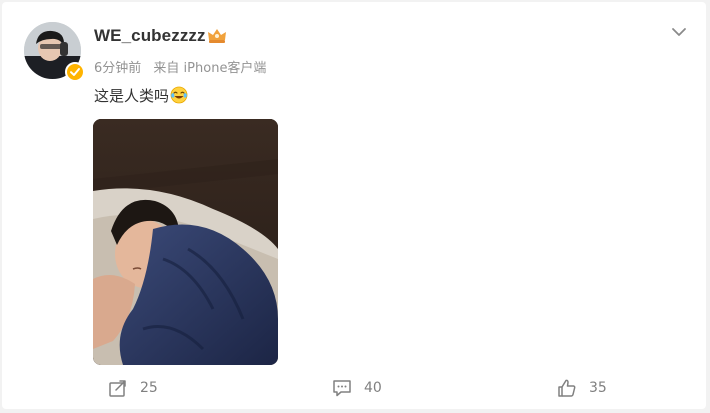  I want to click on laughing-tears-emoji-icon, so click(179, 95).